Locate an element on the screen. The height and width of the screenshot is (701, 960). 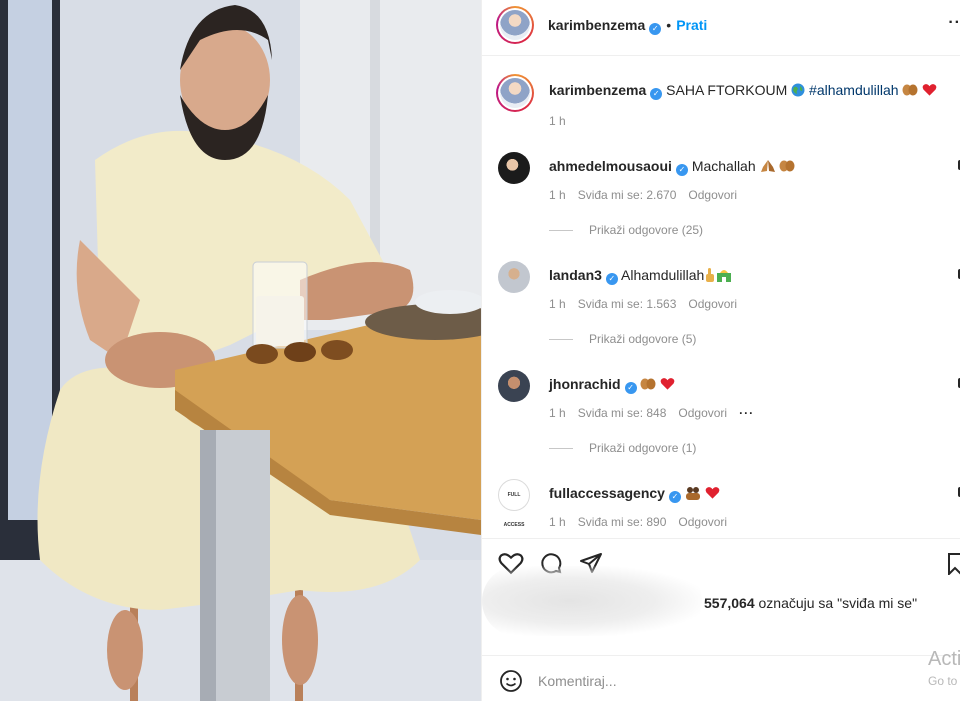
follow-button: Prati is located at coordinates (691, 25).